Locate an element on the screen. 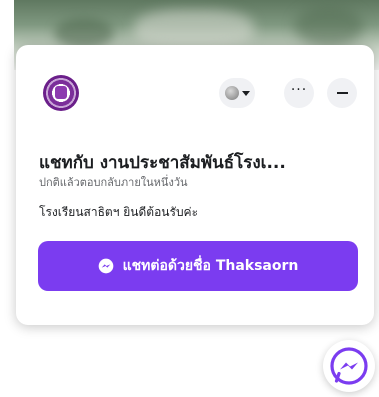 The width and height of the screenshot is (379, 397). avatar is located at coordinates (231, 93).